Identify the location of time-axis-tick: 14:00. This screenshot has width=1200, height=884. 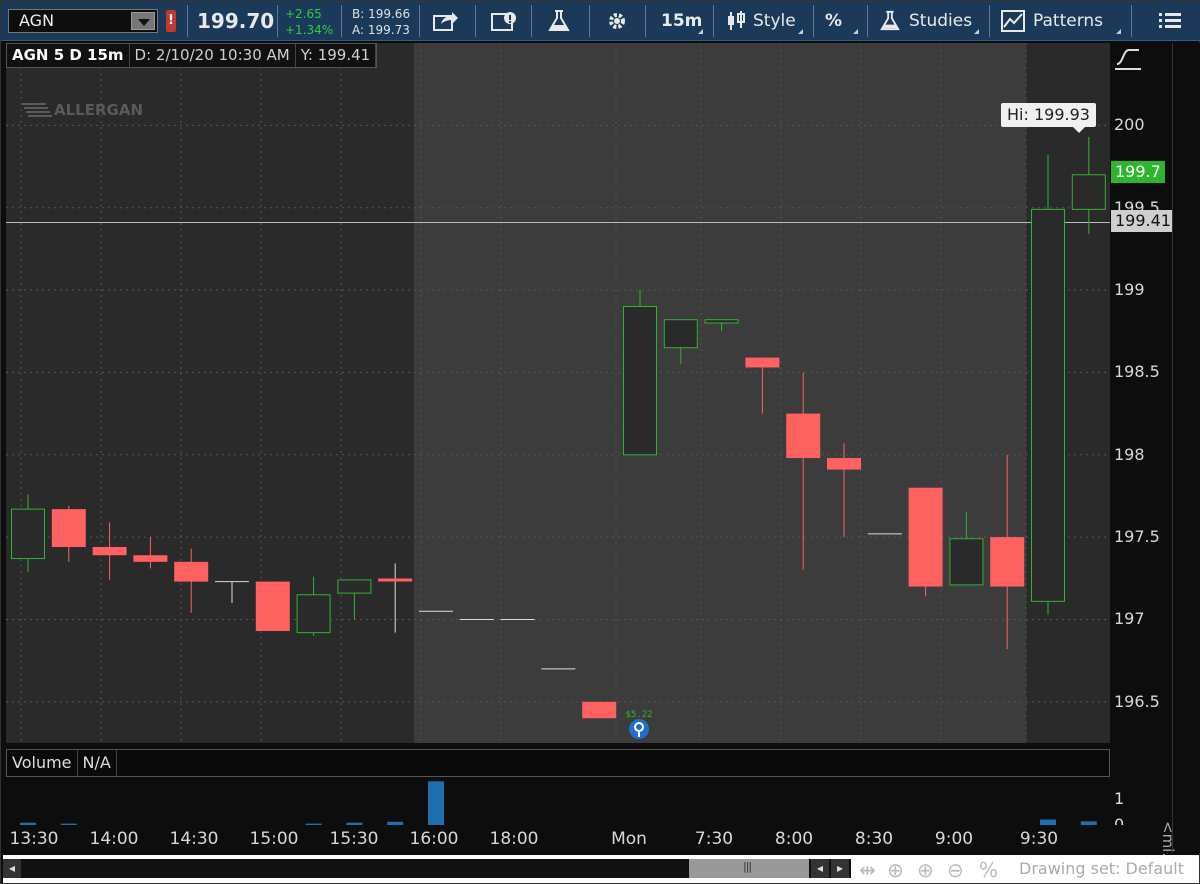
(114, 839).